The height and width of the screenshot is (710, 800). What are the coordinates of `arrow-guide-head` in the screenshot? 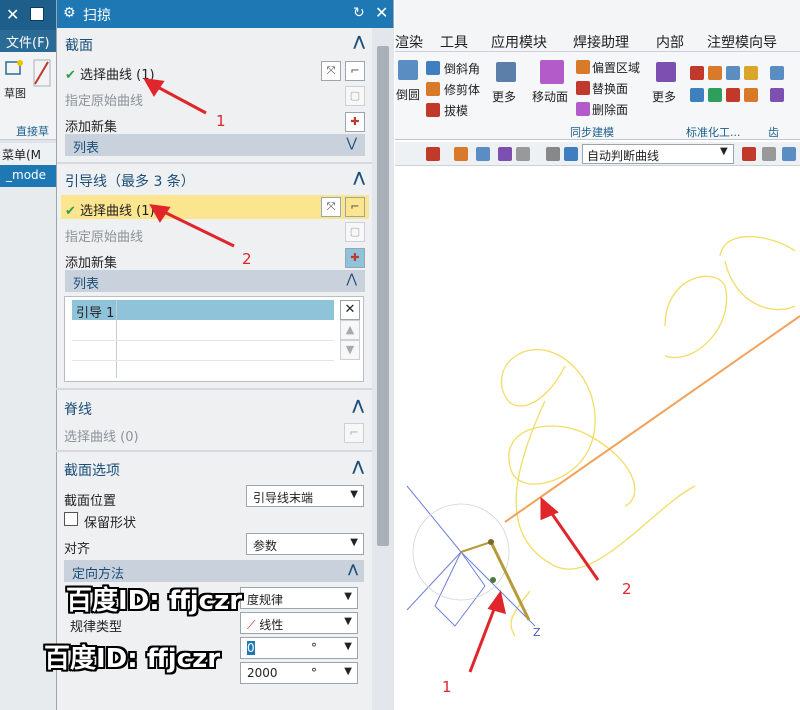 It's located at (160, 213).